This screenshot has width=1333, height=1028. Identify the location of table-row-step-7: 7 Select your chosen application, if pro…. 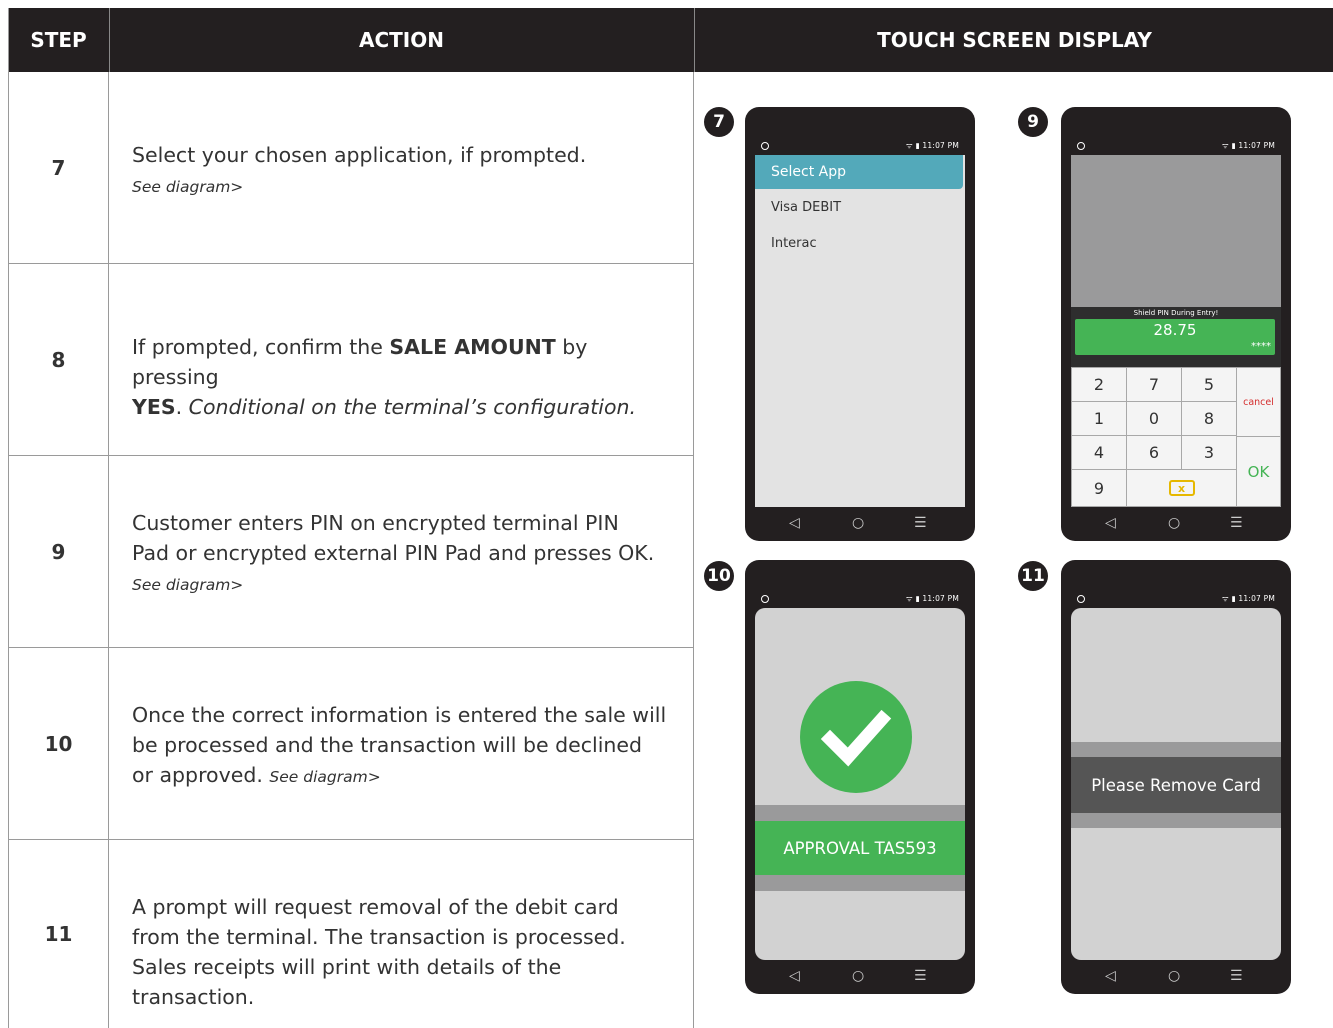
(351, 168).